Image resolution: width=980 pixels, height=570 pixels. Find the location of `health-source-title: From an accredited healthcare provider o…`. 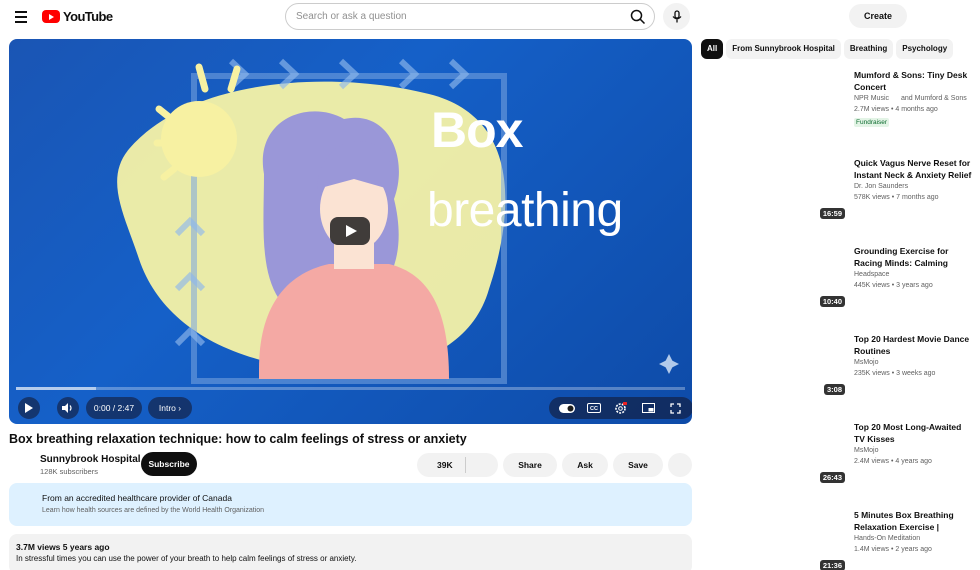

health-source-title: From an accredited healthcare provider o… is located at coordinates (137, 498).